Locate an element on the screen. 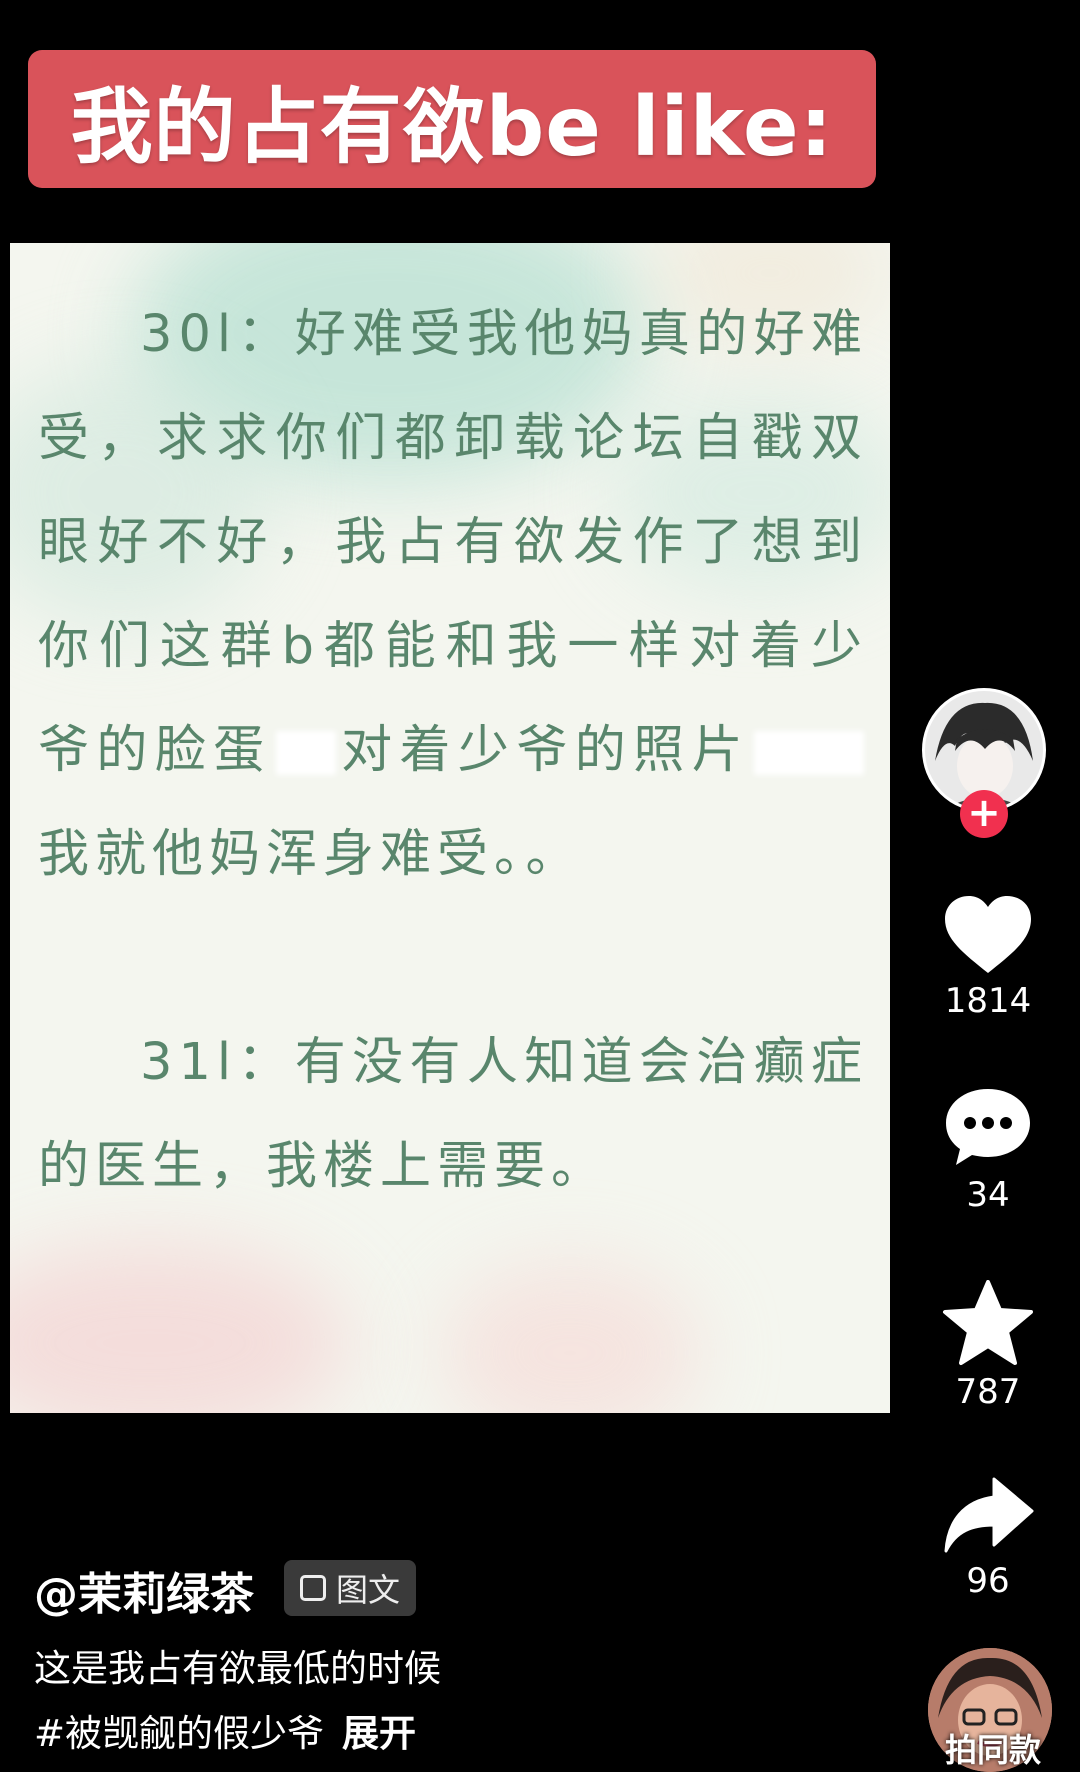 This screenshot has width=1080, height=1772. title-banner: 我的占有欲be like: is located at coordinates (452, 119).